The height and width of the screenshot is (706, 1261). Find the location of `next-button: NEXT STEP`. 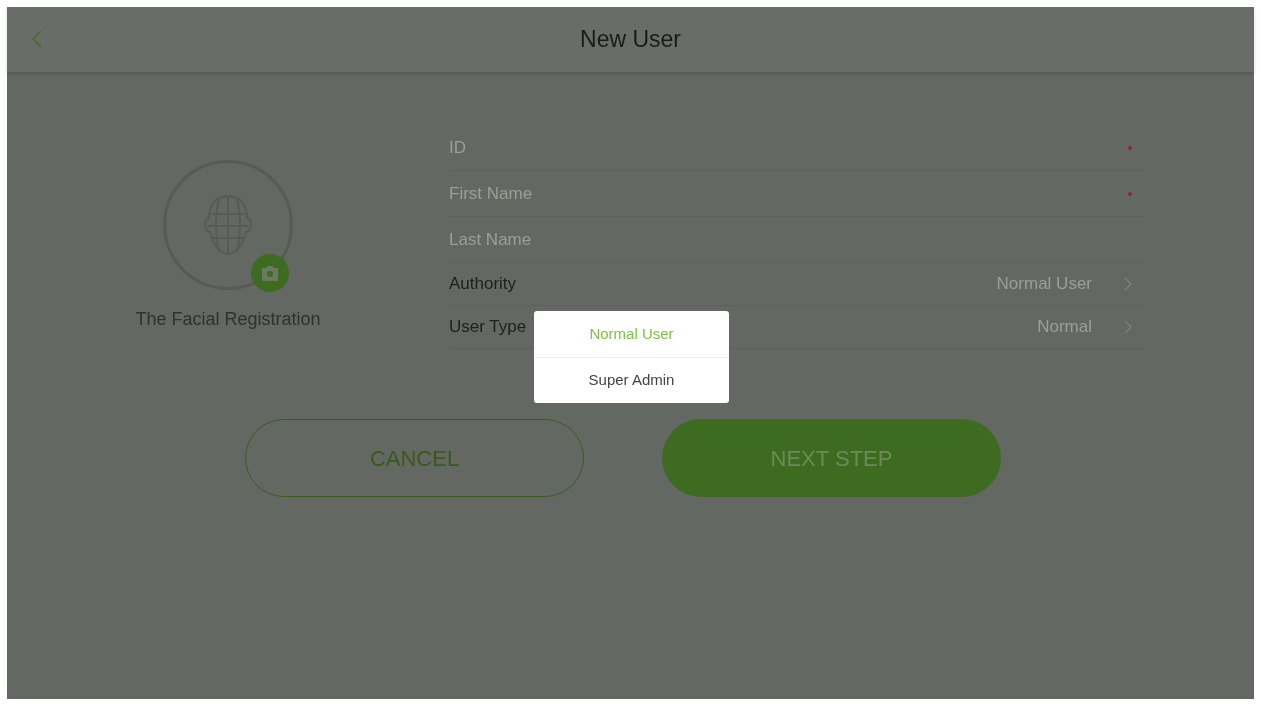

next-button: NEXT STEP is located at coordinates (831, 458).